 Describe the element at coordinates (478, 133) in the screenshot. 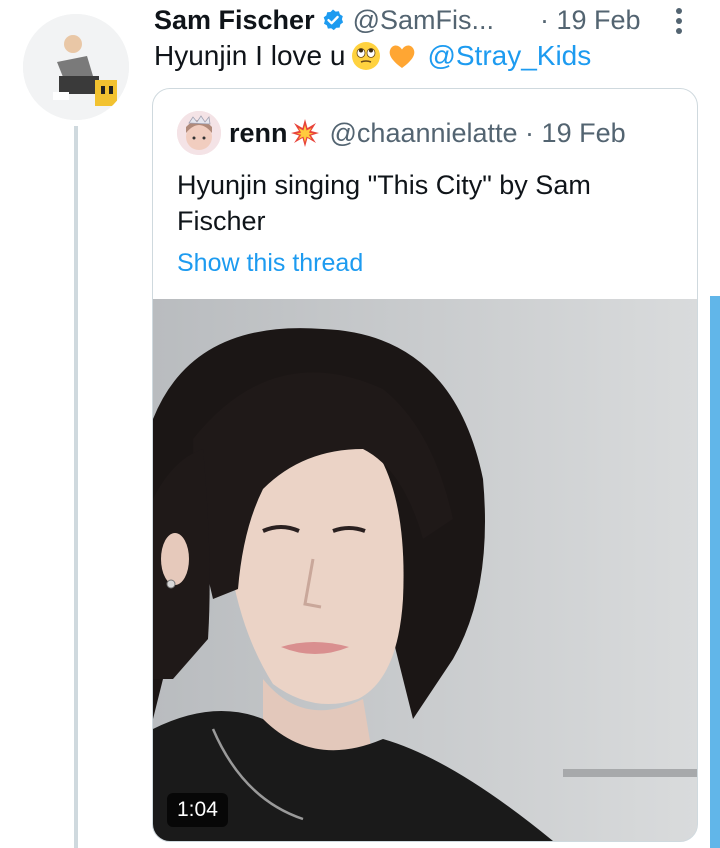

I see `quote-author-handle: @chaannielatte · 19 Feb` at that location.